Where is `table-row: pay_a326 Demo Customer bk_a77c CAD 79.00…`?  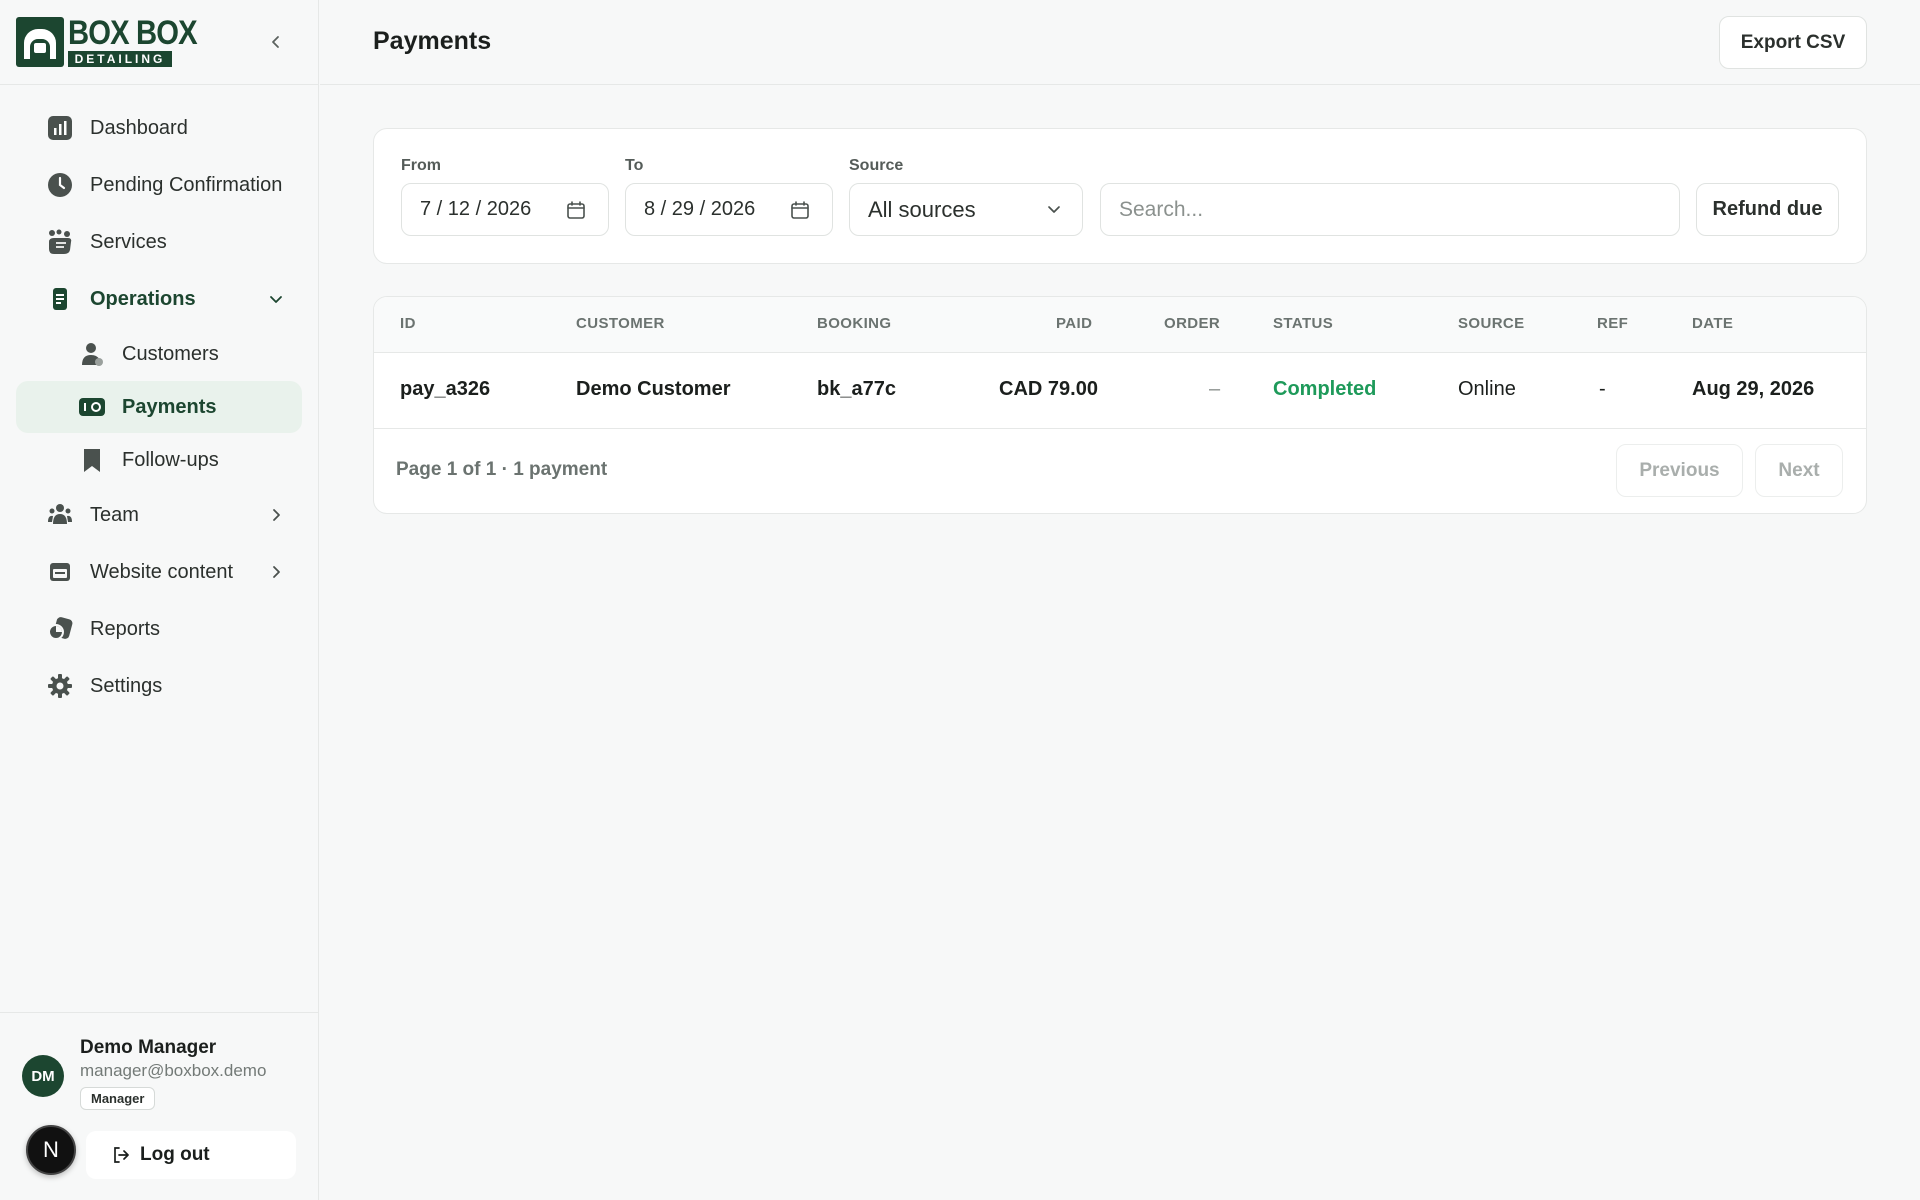
table-row: pay_a326 Demo Customer bk_a77c CAD 79.00… is located at coordinates (1120, 391).